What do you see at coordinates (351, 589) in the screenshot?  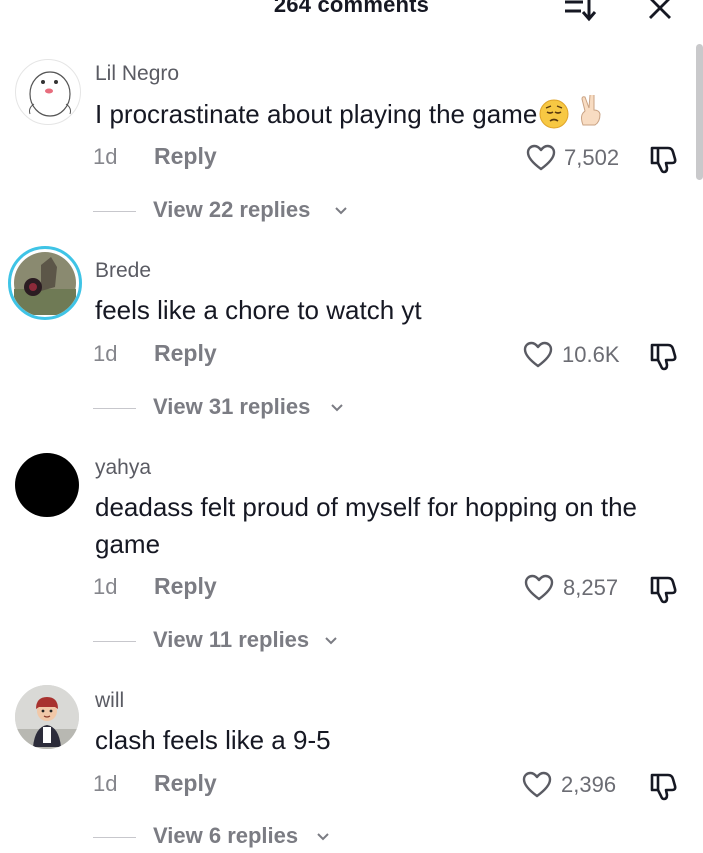 I see `comment-meta: 1d Reply 8,257` at bounding box center [351, 589].